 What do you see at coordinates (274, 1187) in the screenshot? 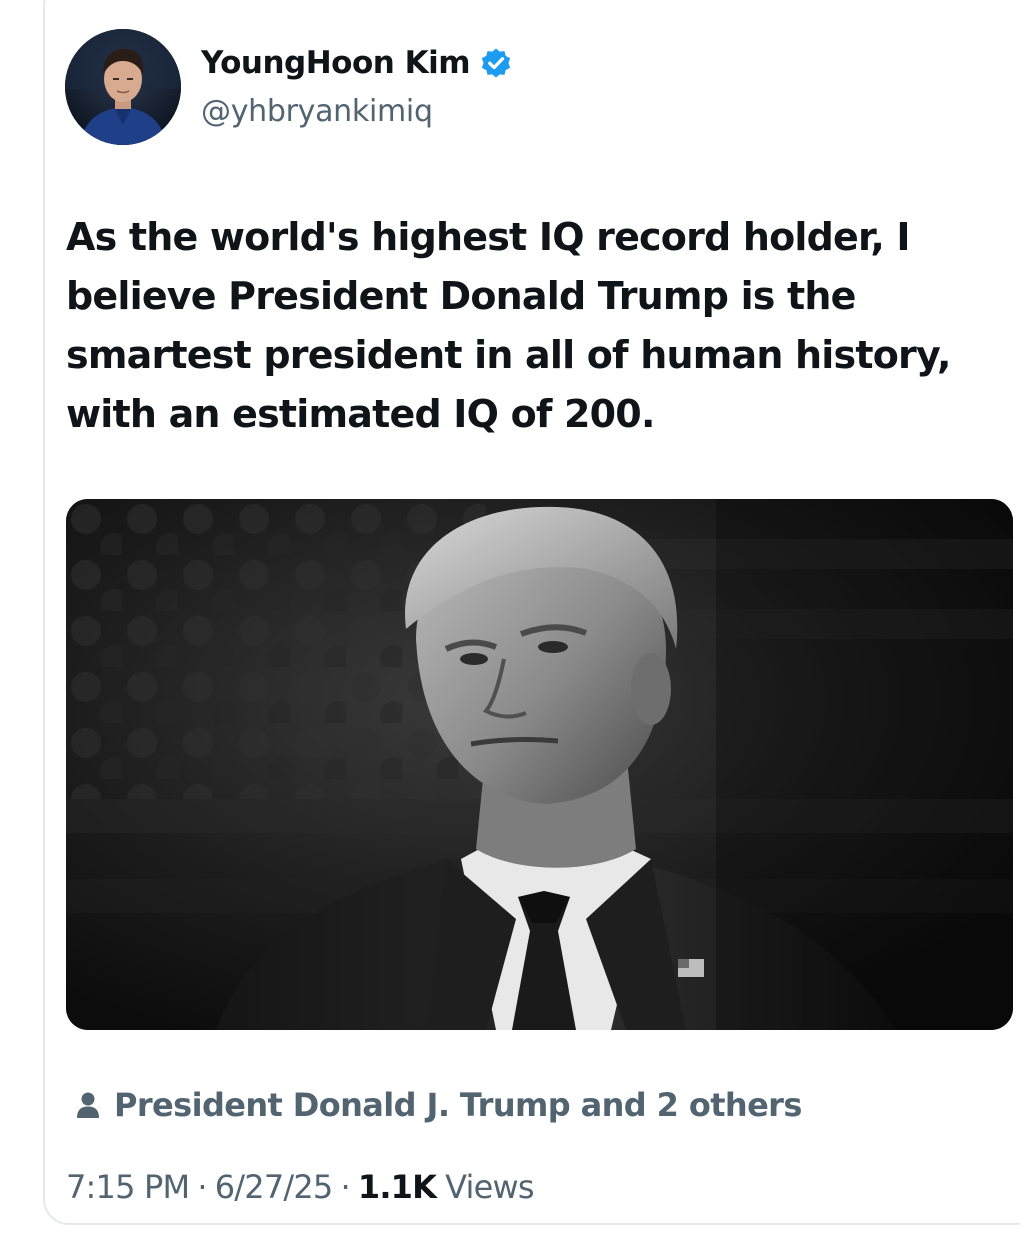
I see `tweet-date: 6/27/25` at bounding box center [274, 1187].